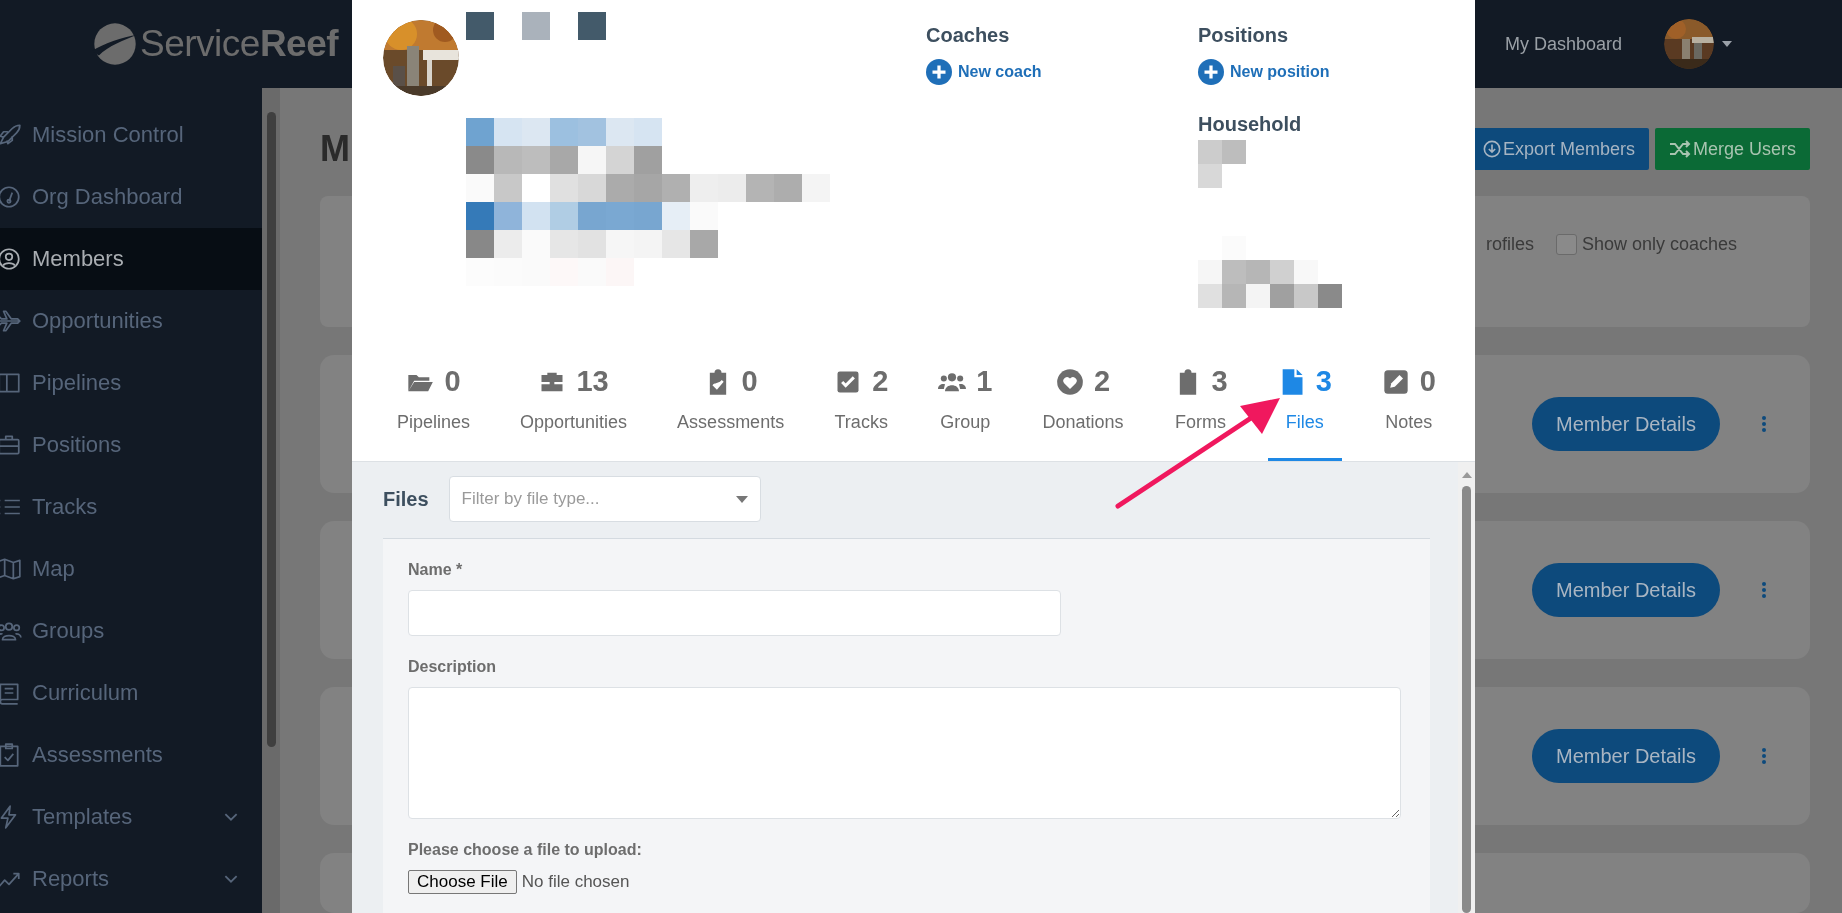  What do you see at coordinates (131, 755) in the screenshot?
I see `sidebar-item: Assessments` at bounding box center [131, 755].